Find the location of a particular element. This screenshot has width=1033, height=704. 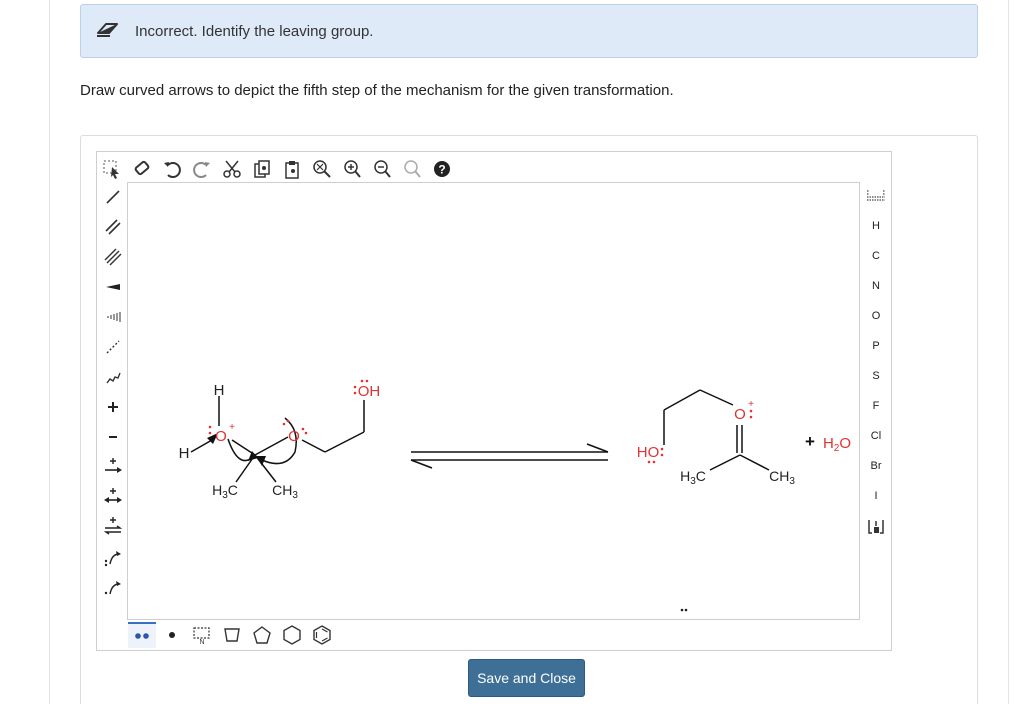

reactant-o-charge: + is located at coordinates (232, 427).